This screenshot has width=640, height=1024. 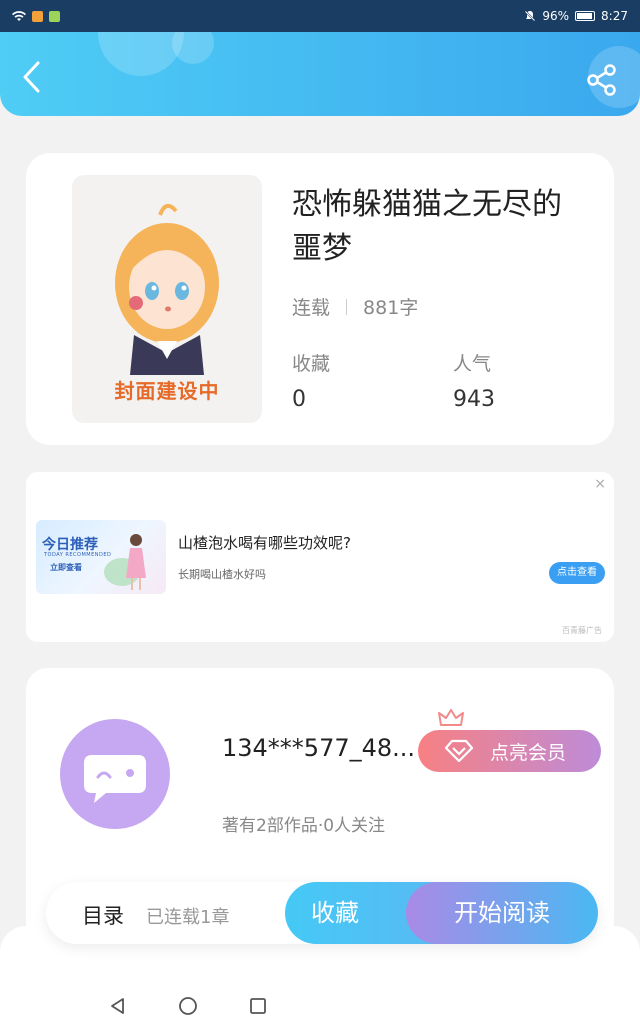 I want to click on recents-square-icon, so click(x=258, y=1006).